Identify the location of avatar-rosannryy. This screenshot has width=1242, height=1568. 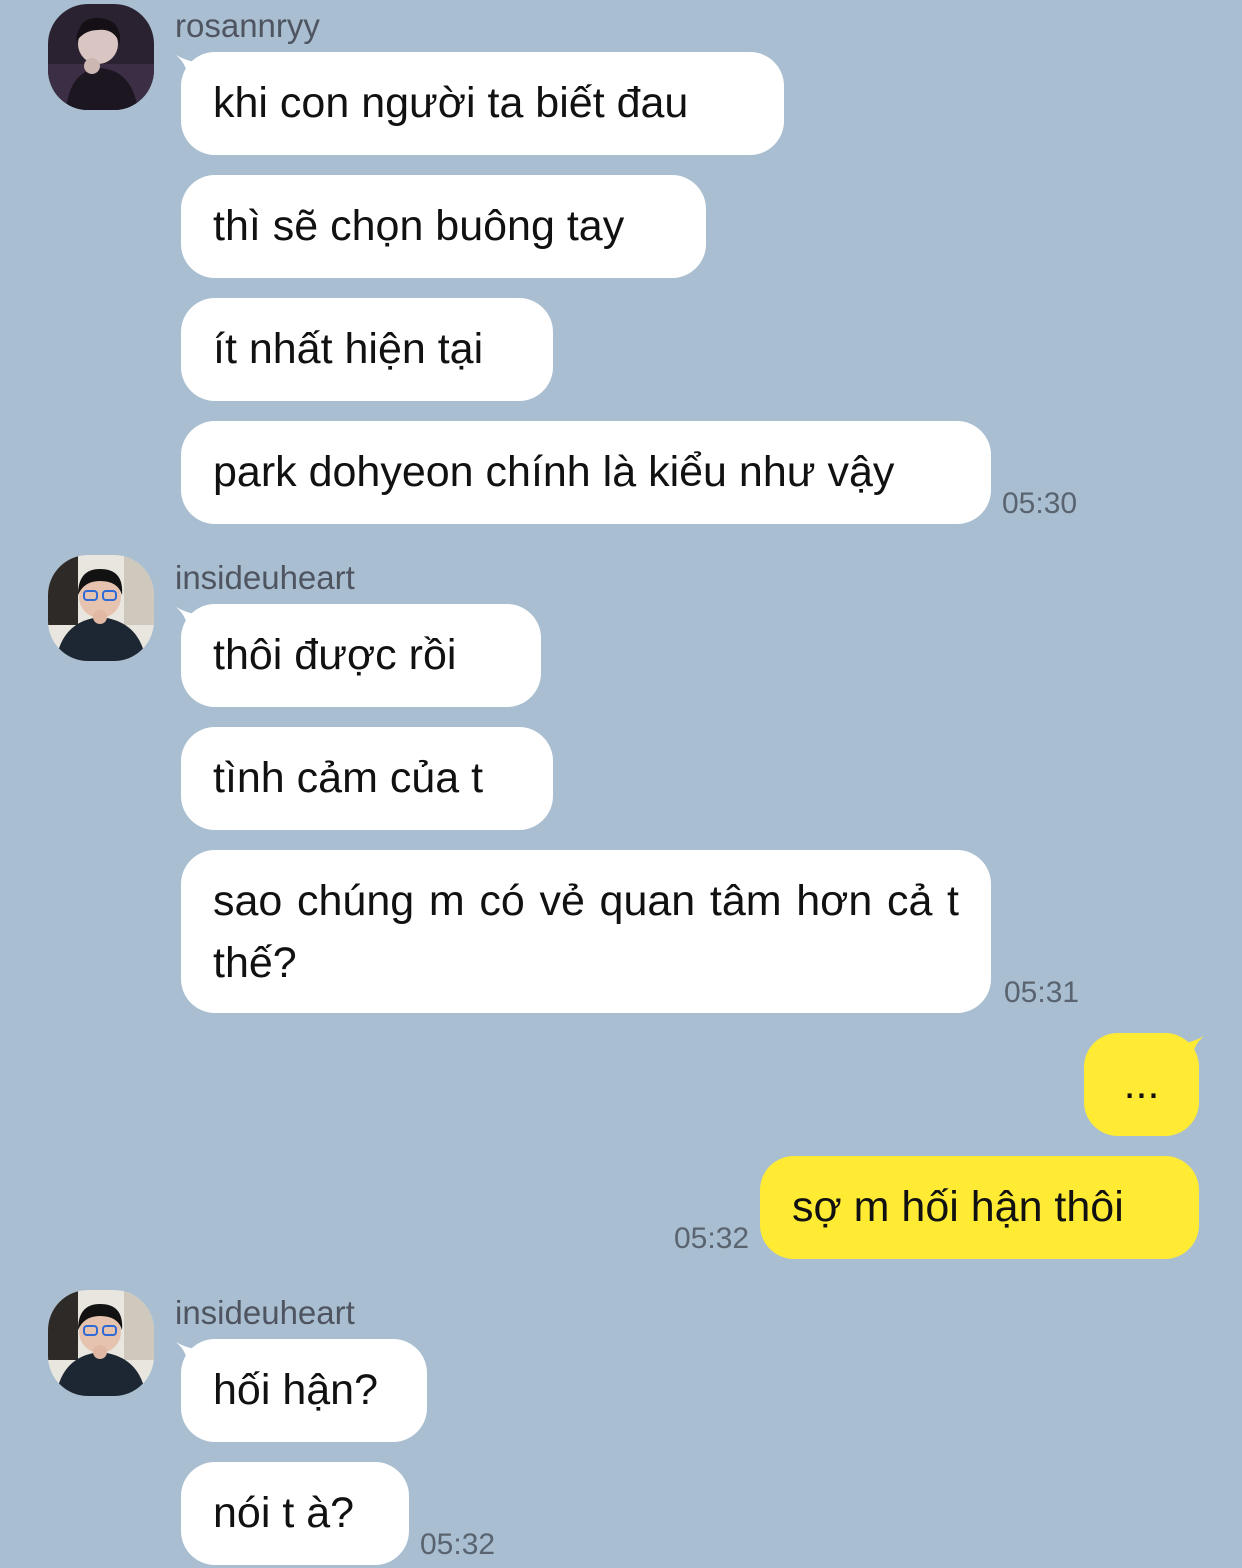
(101, 57).